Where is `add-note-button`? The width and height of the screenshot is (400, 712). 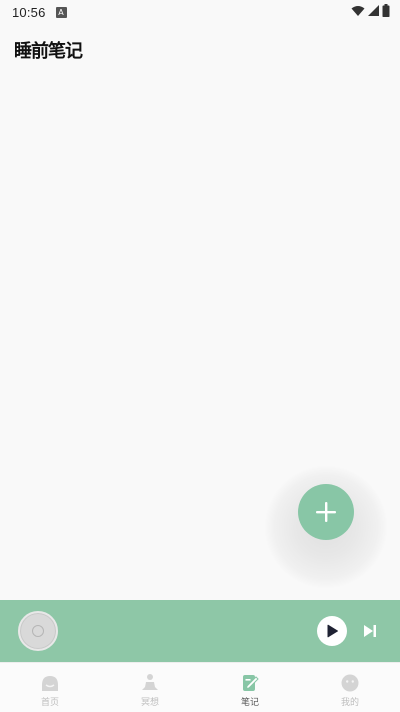 add-note-button is located at coordinates (326, 512).